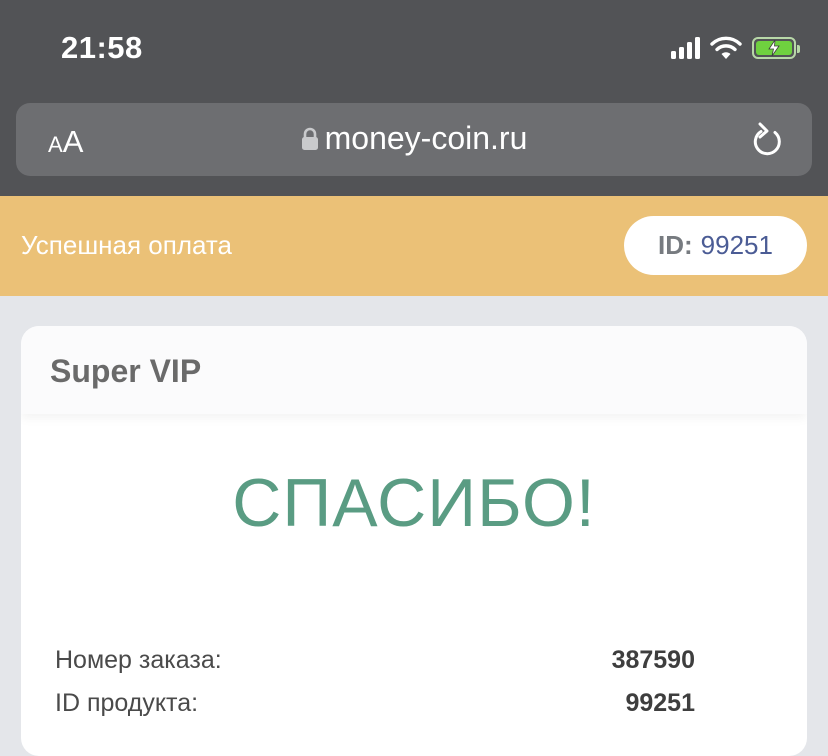 The image size is (828, 756). What do you see at coordinates (309, 138) in the screenshot?
I see `lock-icon` at bounding box center [309, 138].